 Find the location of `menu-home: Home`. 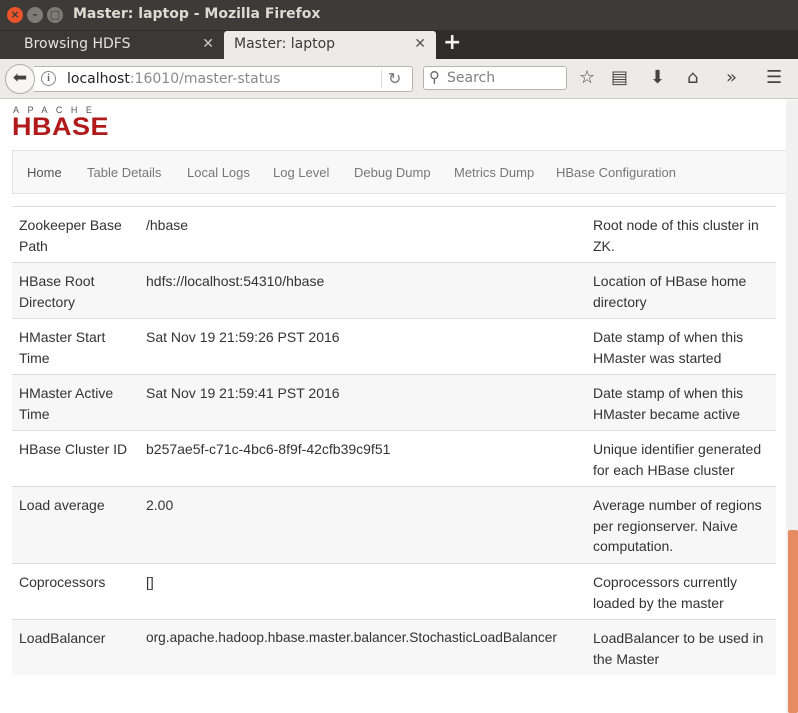

menu-home: Home is located at coordinates (44, 172).